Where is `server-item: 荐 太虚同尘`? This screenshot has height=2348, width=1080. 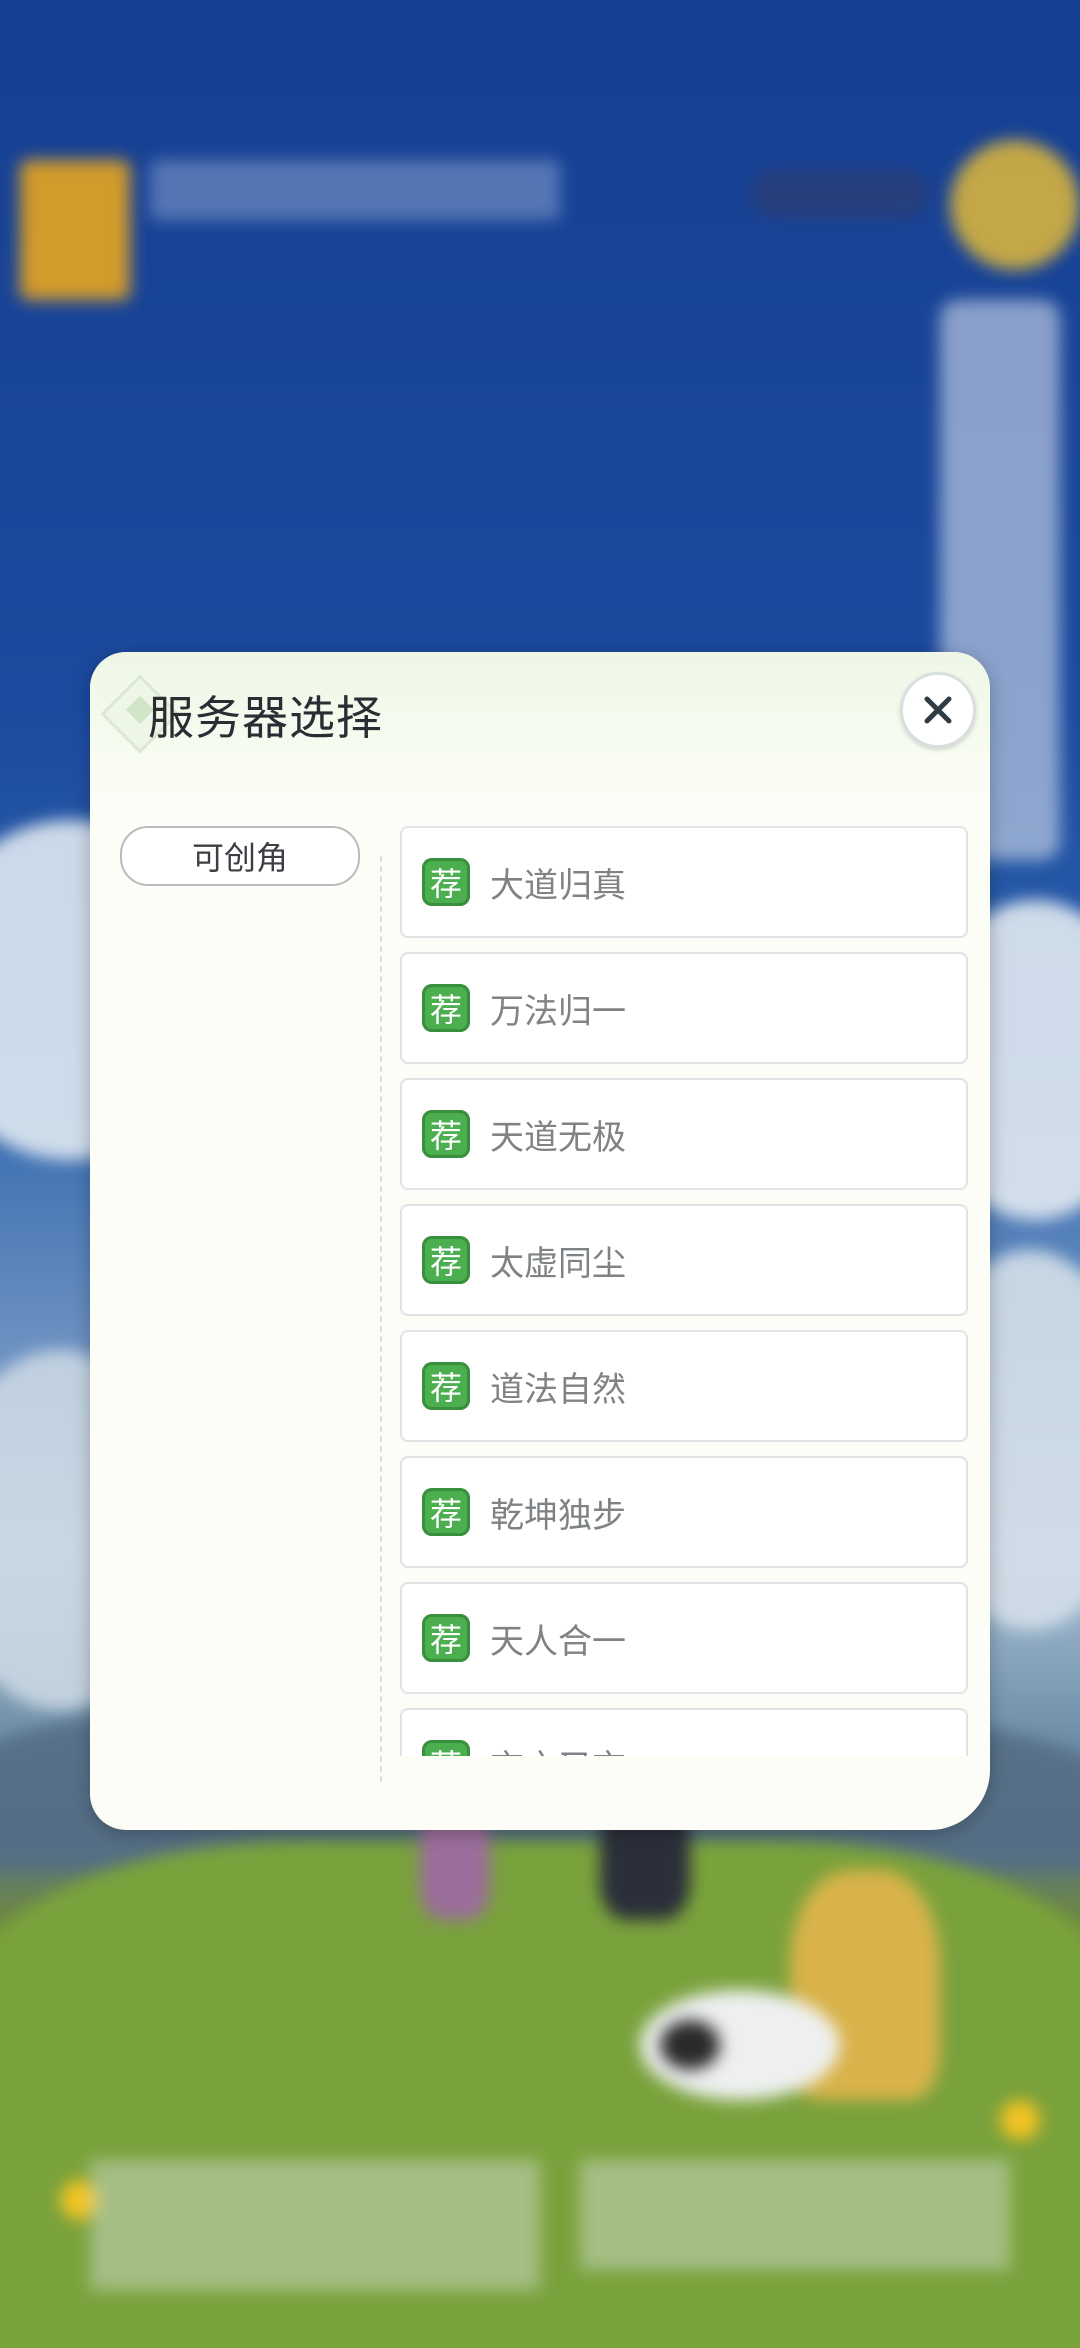 server-item: 荐 太虚同尘 is located at coordinates (684, 1260).